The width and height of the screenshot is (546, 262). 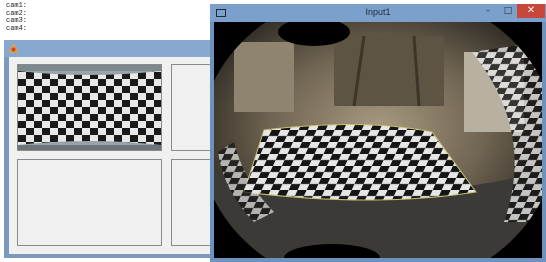 I want to click on checkerboard-preview-image, so click(x=89, y=107).